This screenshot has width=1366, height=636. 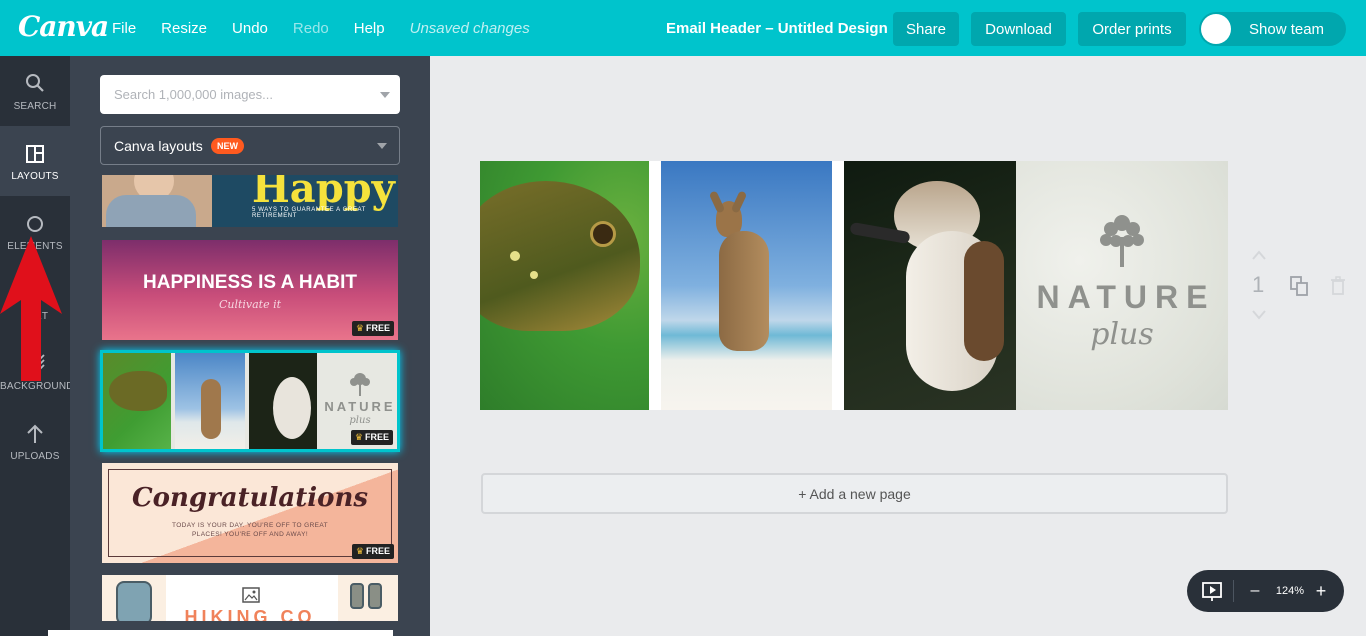 What do you see at coordinates (1258, 284) in the screenshot?
I see `page-number: 1` at bounding box center [1258, 284].